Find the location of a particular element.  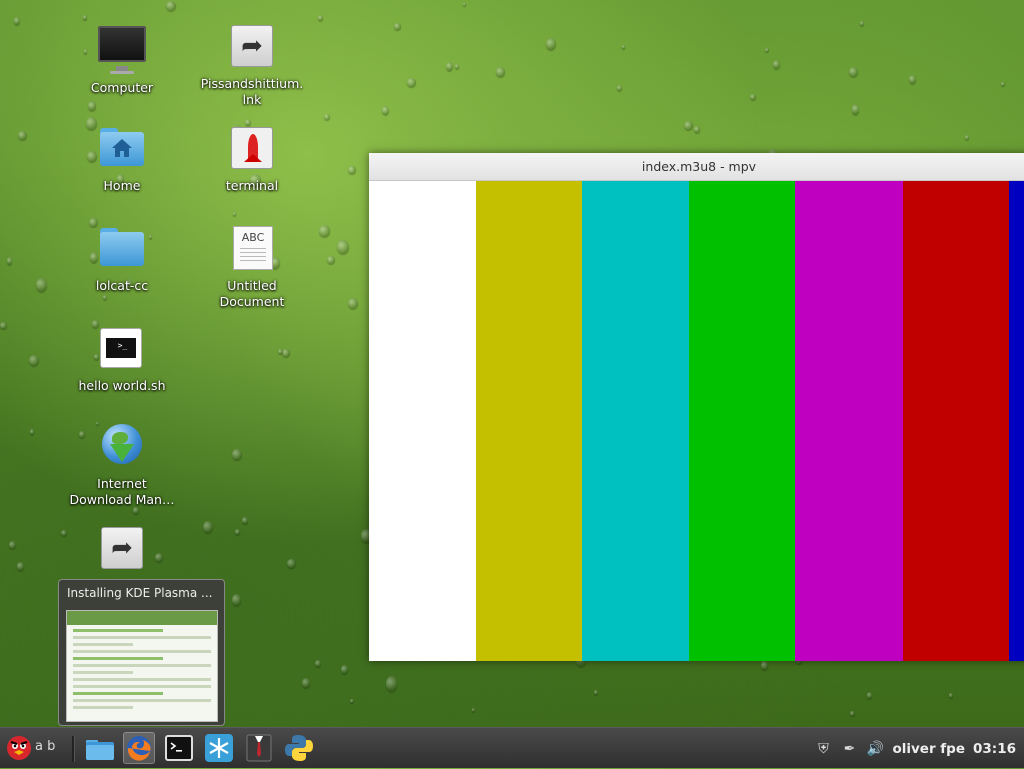

terminal-prompt: >_ is located at coordinates (121, 348).